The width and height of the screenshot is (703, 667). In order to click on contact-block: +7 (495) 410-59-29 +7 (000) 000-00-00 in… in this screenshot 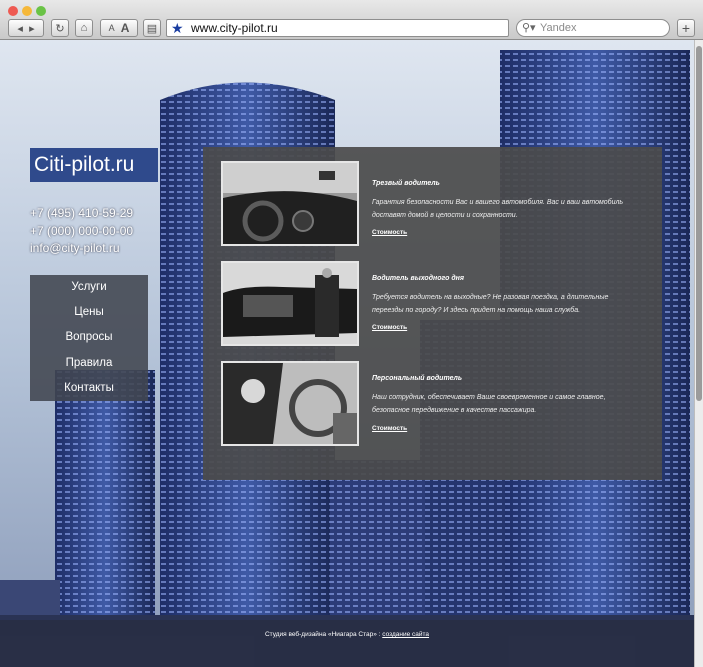, I will do `click(81, 231)`.